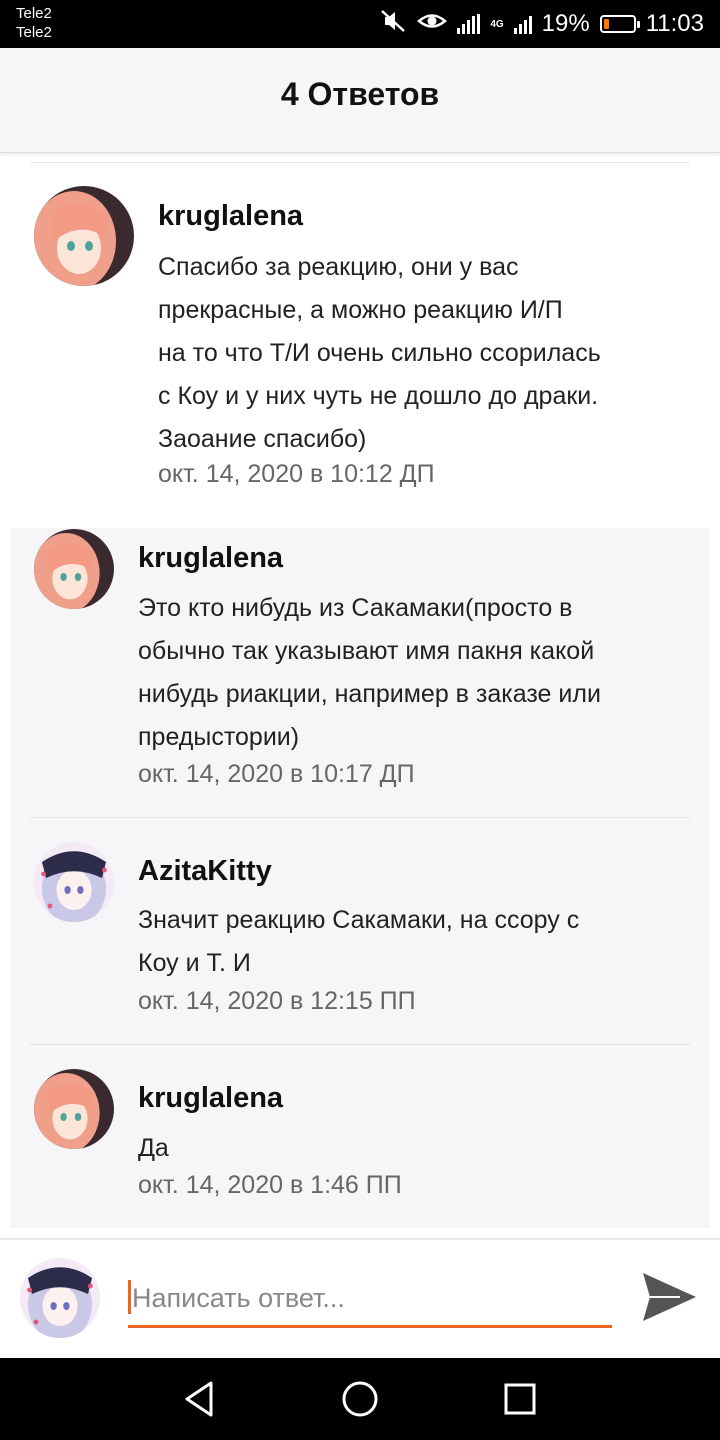 This screenshot has height=1440, width=720. Describe the element at coordinates (360, 94) in the screenshot. I see `page-title: 4 Ответов` at that location.